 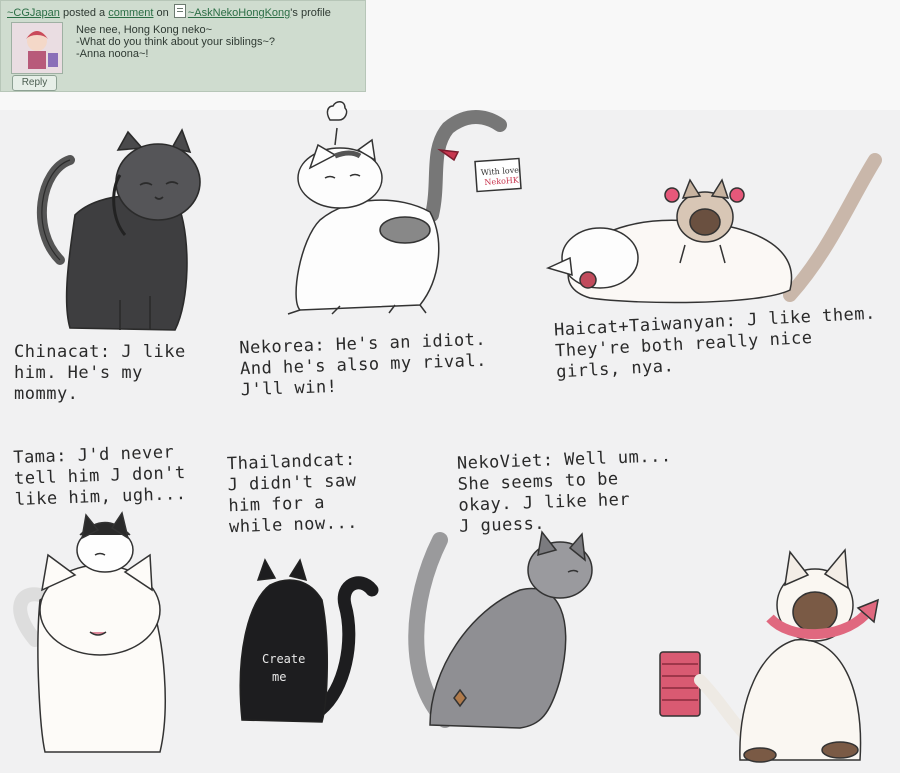 What do you see at coordinates (279, 677) in the screenshot?
I see `shirt-text-line2: me` at bounding box center [279, 677].